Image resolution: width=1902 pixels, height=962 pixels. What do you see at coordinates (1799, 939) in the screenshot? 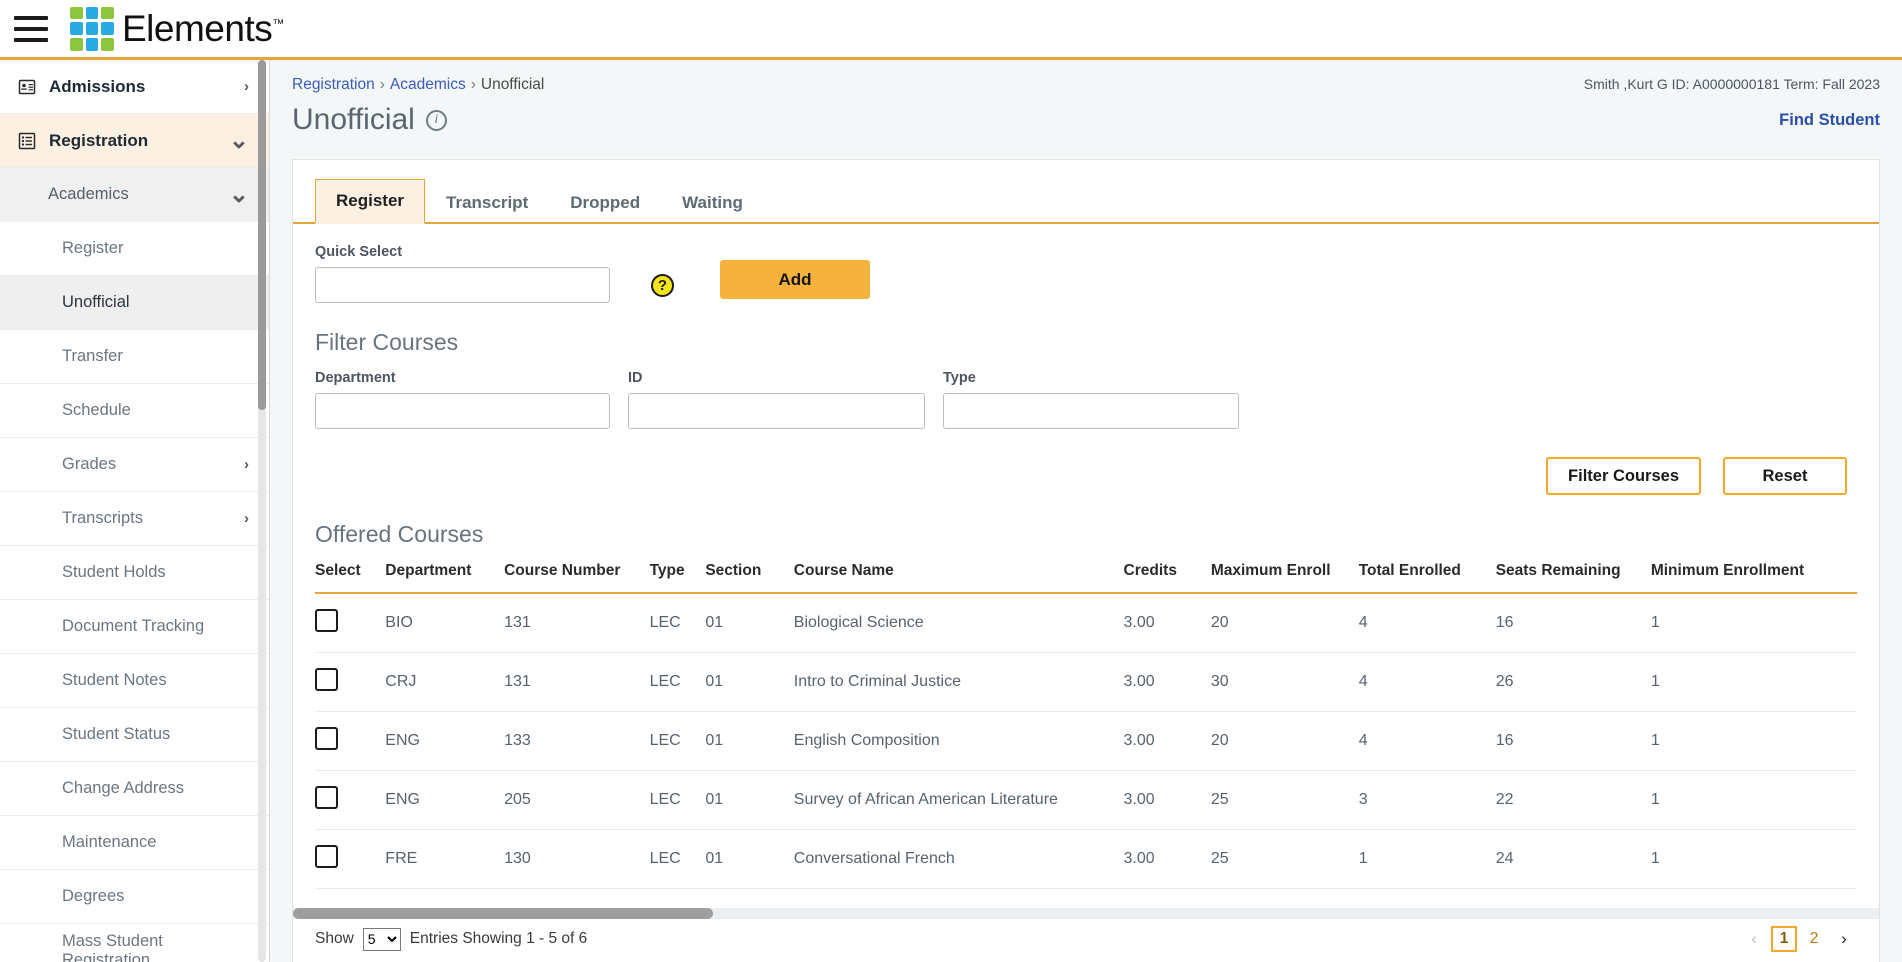
I see `pagination: ‹ 1 2 ›` at bounding box center [1799, 939].